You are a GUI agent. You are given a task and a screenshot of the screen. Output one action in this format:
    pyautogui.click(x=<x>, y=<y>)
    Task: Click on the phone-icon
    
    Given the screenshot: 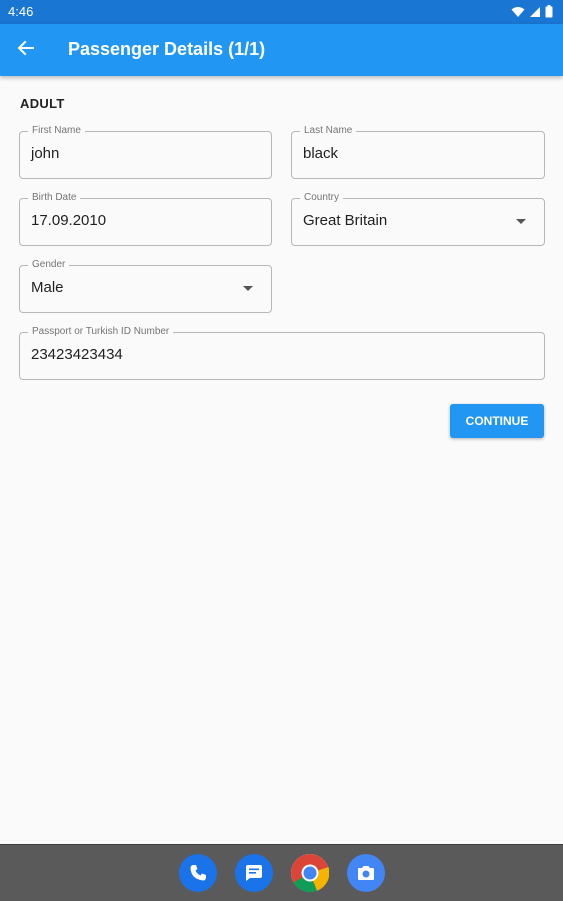 What is the action you would take?
    pyautogui.click(x=198, y=873)
    